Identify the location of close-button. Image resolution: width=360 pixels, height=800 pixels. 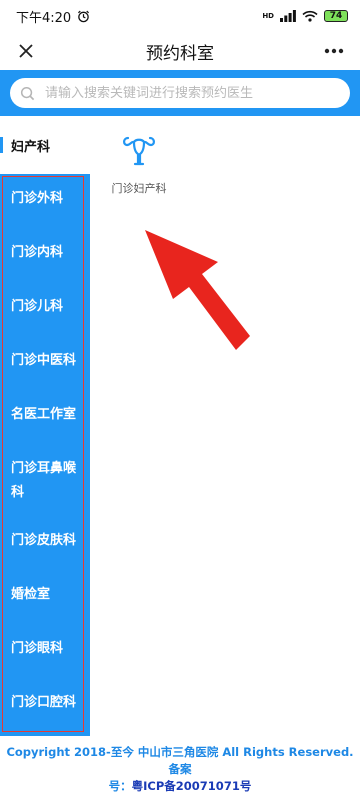
(26, 51).